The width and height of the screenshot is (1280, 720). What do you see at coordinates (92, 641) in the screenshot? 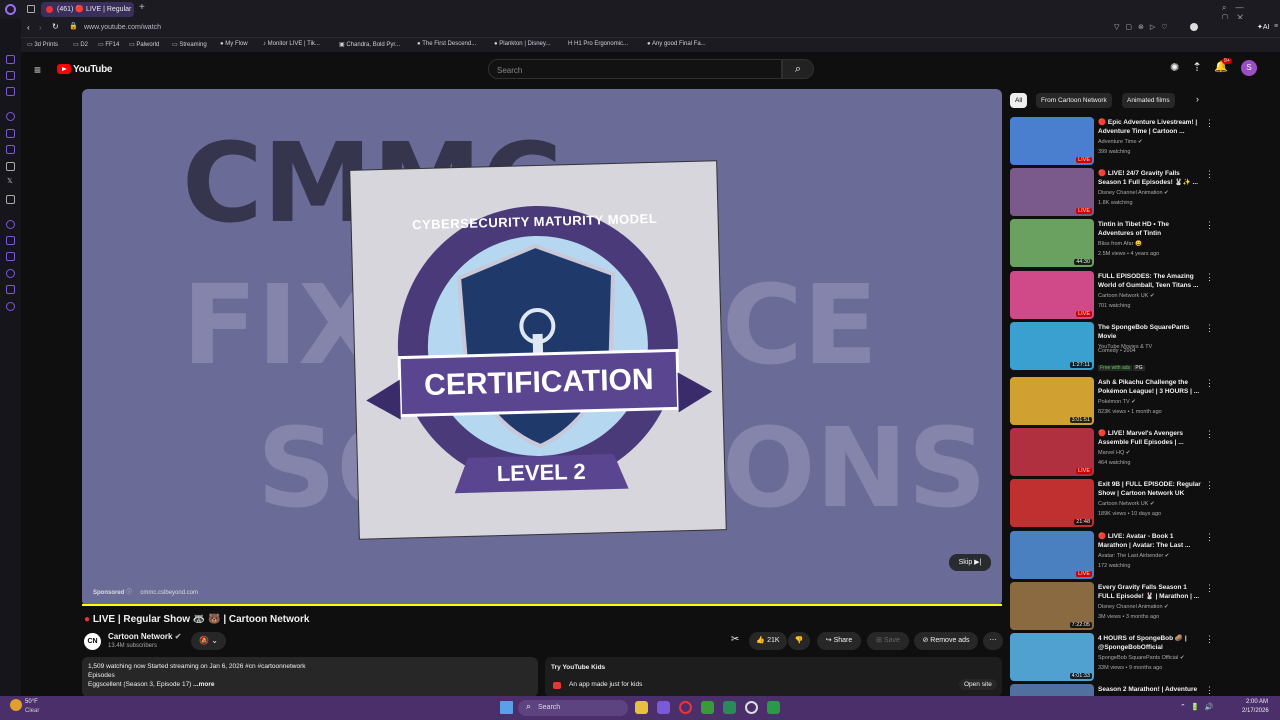
I see `channel-avatar: CN` at bounding box center [92, 641].